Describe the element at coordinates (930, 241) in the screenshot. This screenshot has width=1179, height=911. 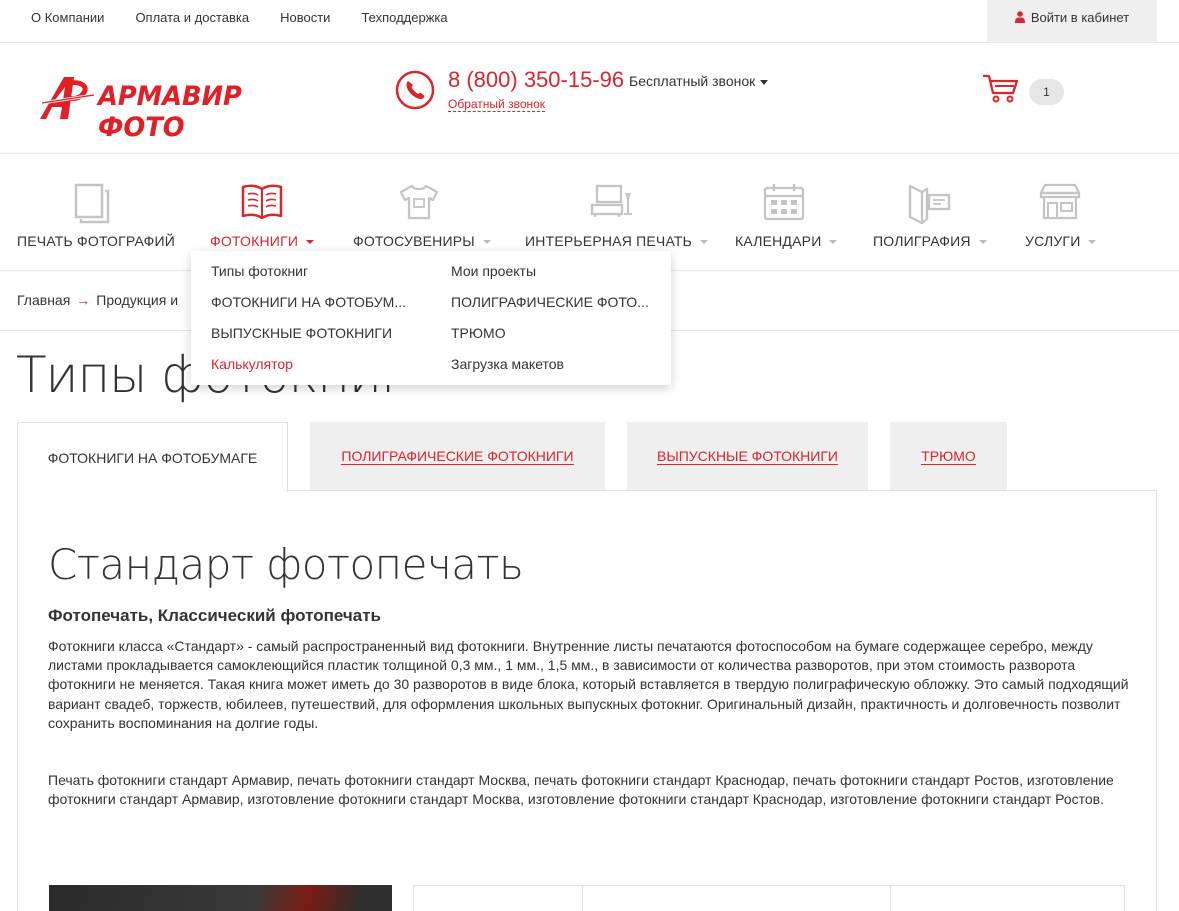
I see `menu-label: ПОЛИГРАФИЯ` at that location.